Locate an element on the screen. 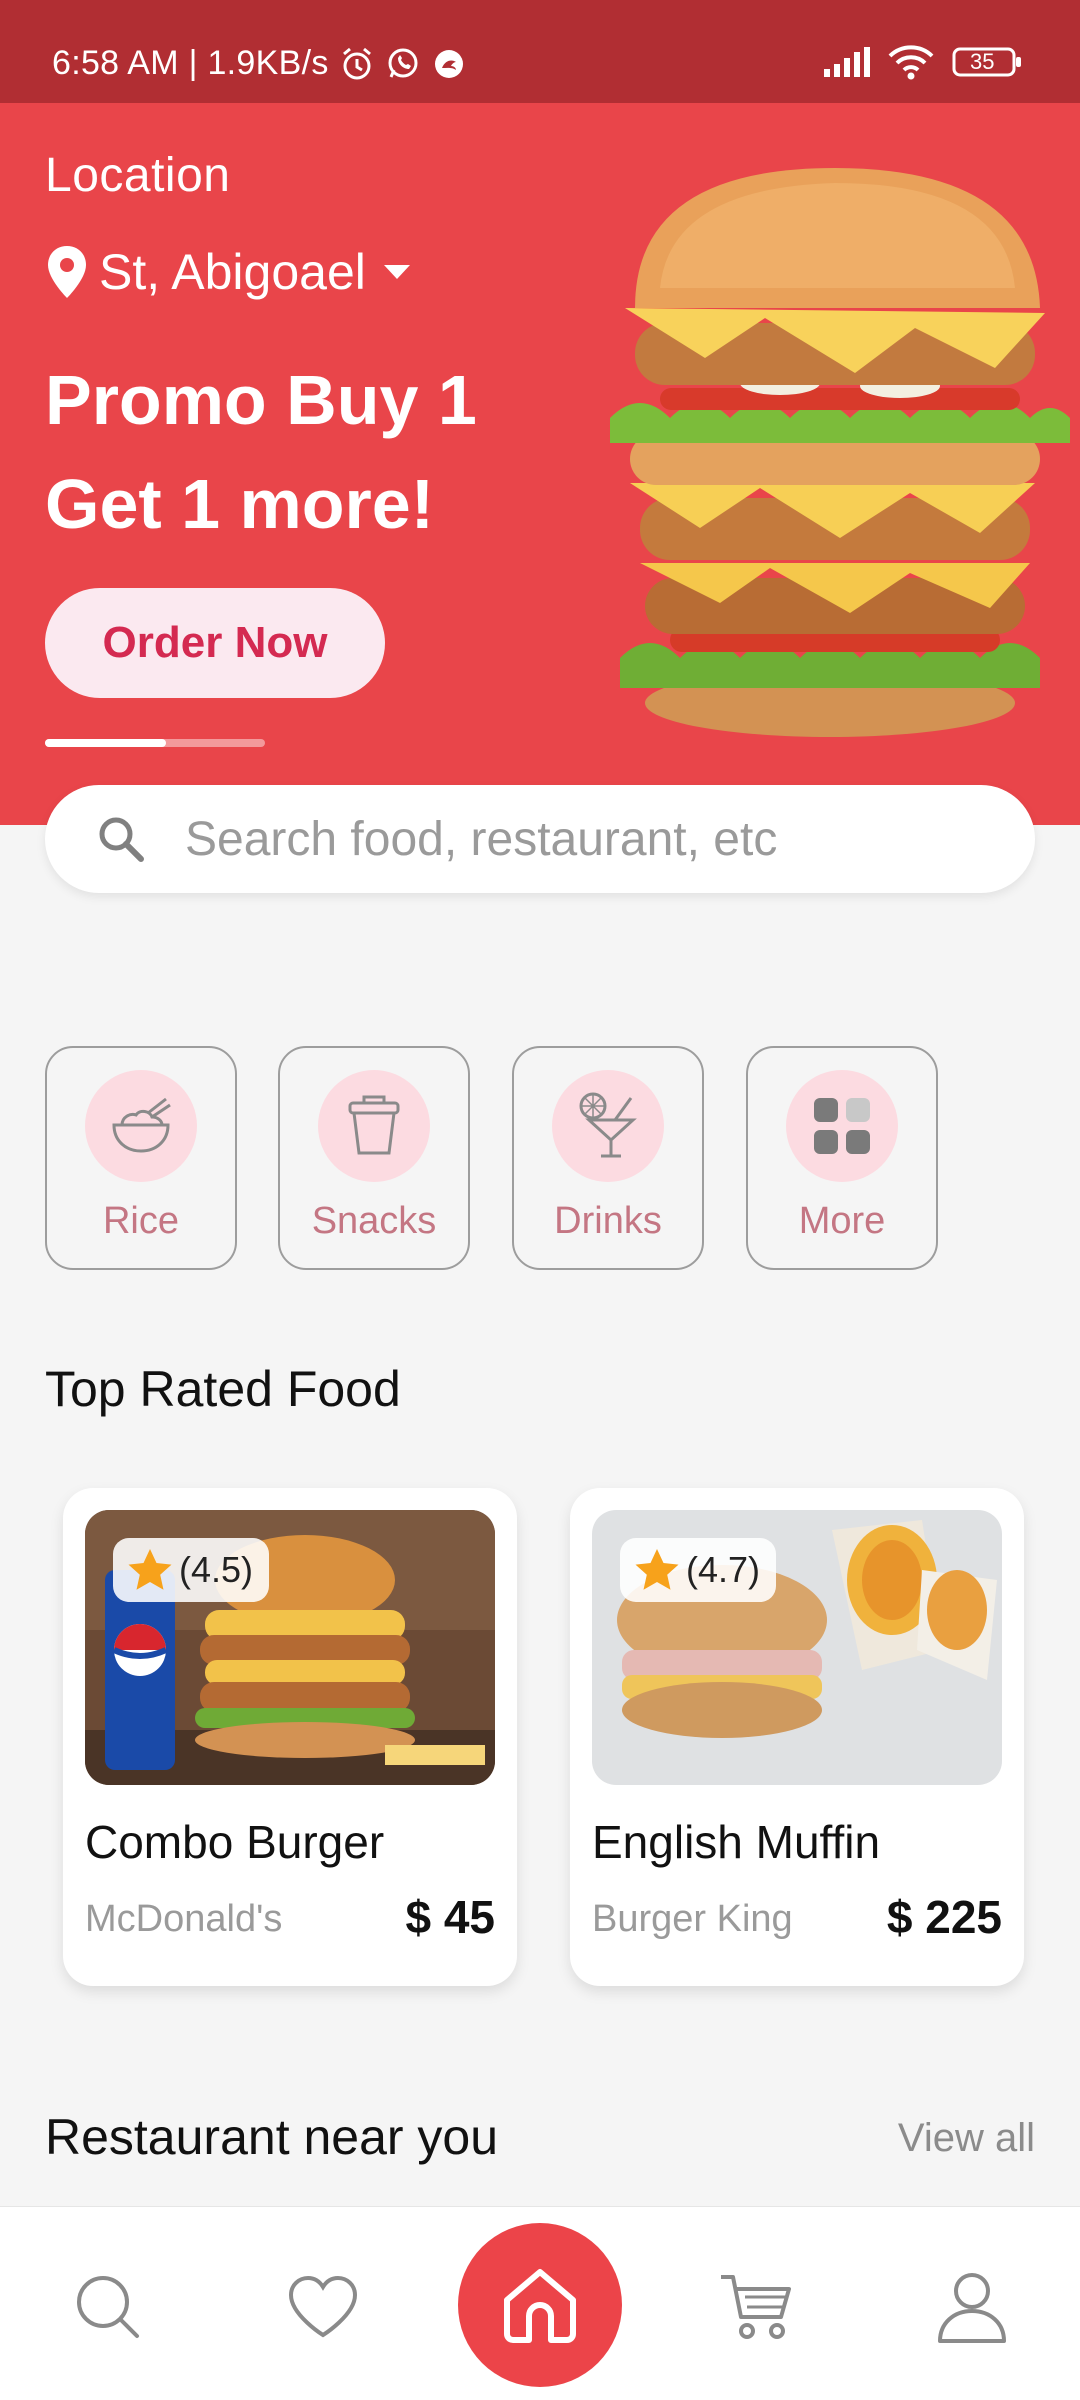 This screenshot has height=2400, width=1080. caret-down-icon is located at coordinates (397, 272).